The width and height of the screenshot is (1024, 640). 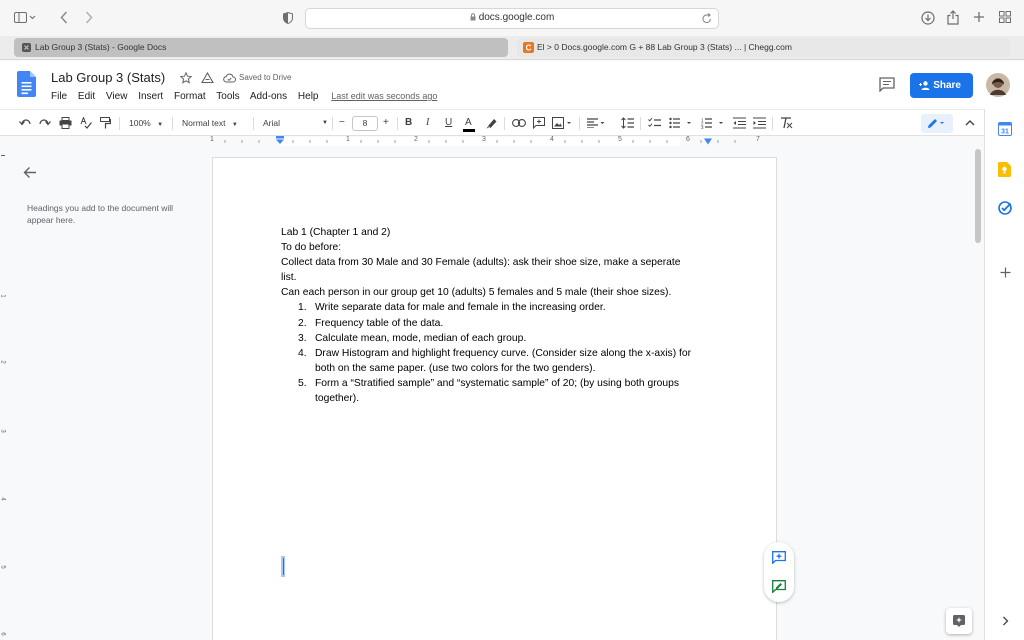 I want to click on spellcheck-icon, so click(x=86, y=123).